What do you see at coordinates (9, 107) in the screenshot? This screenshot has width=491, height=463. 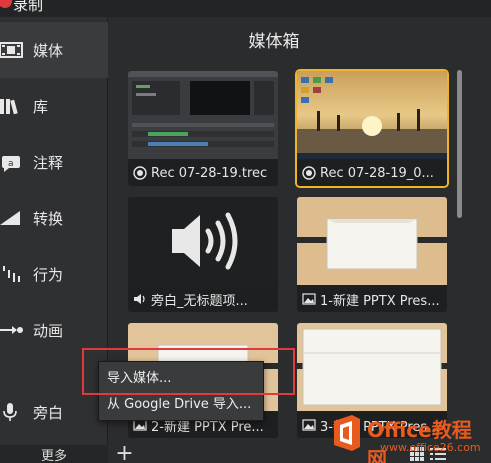 I see `library-books-icon` at bounding box center [9, 107].